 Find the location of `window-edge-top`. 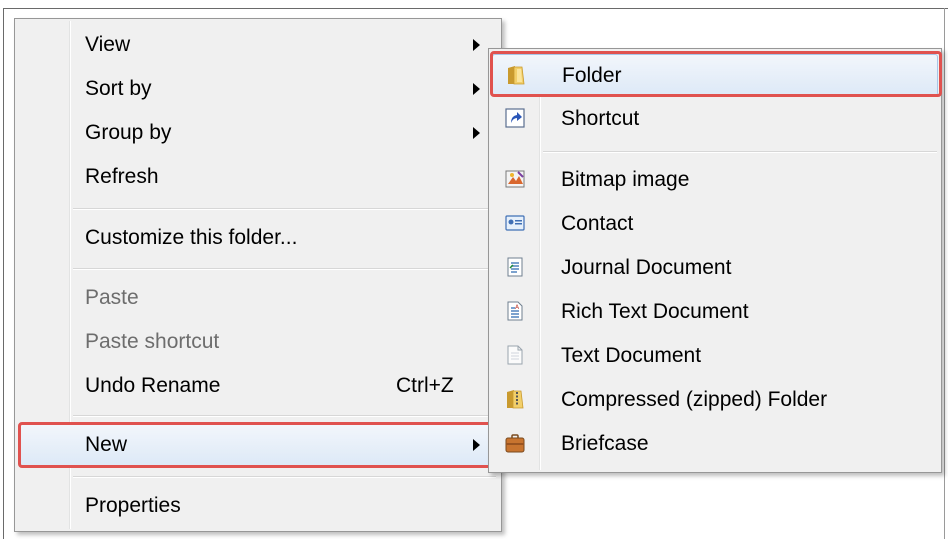

window-edge-top is located at coordinates (475, 8).